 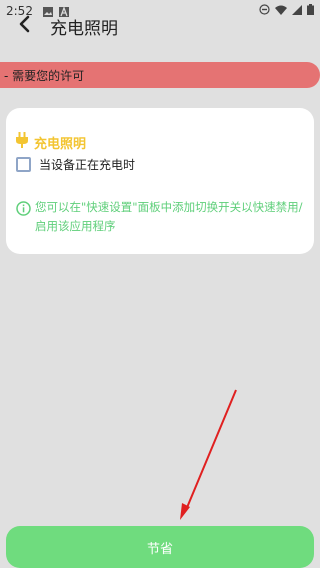 I want to click on plug-icon, so click(x=22, y=142).